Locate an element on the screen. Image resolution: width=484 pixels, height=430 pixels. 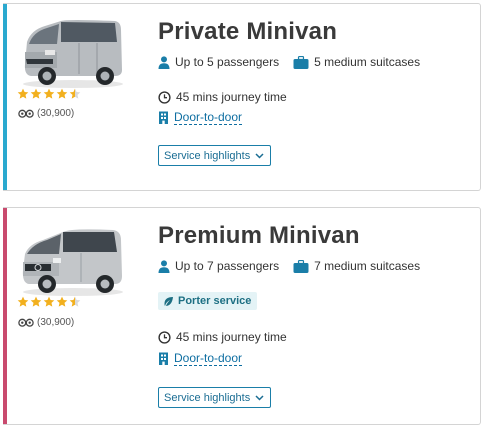
luggage-capacity: 7 medium suitcases is located at coordinates (367, 266).